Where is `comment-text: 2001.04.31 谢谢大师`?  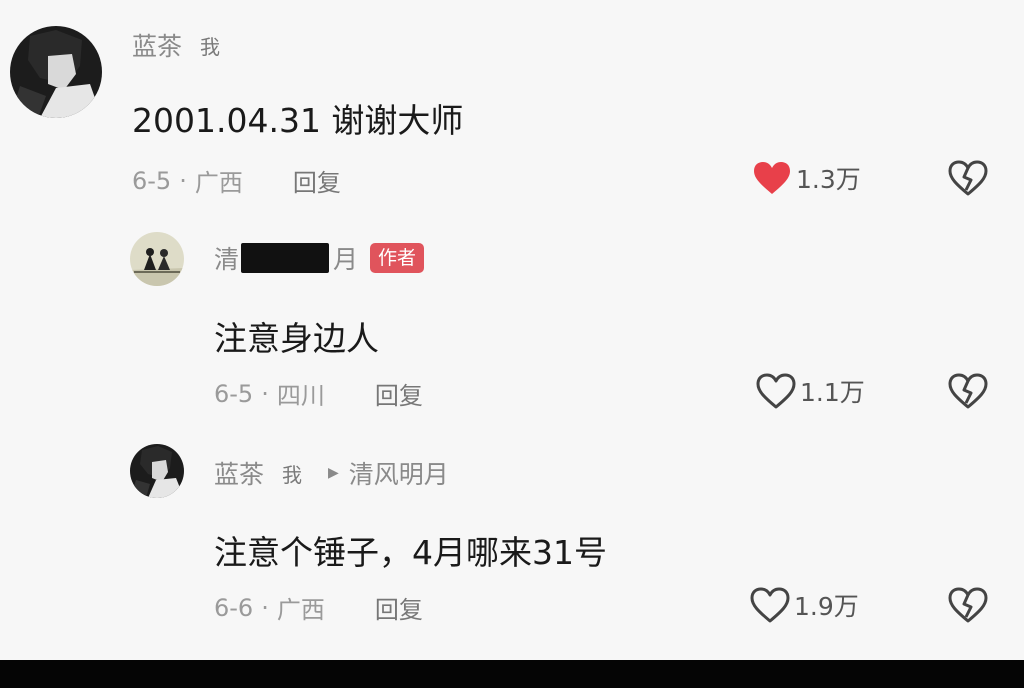 comment-text: 2001.04.31 谢谢大师 is located at coordinates (298, 120).